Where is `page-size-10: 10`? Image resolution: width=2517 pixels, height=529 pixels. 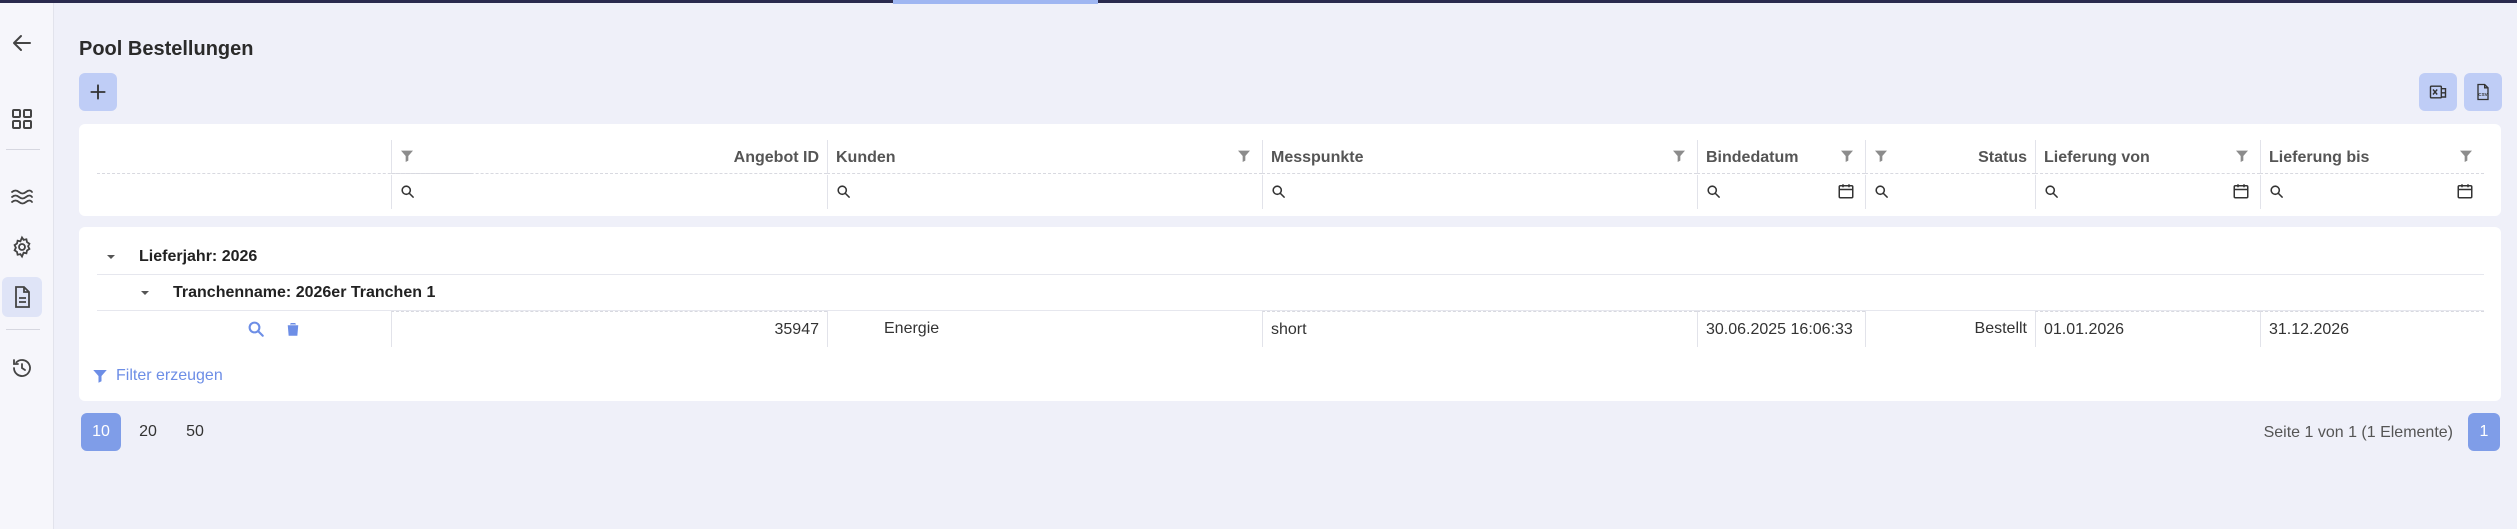 page-size-10: 10 is located at coordinates (101, 432).